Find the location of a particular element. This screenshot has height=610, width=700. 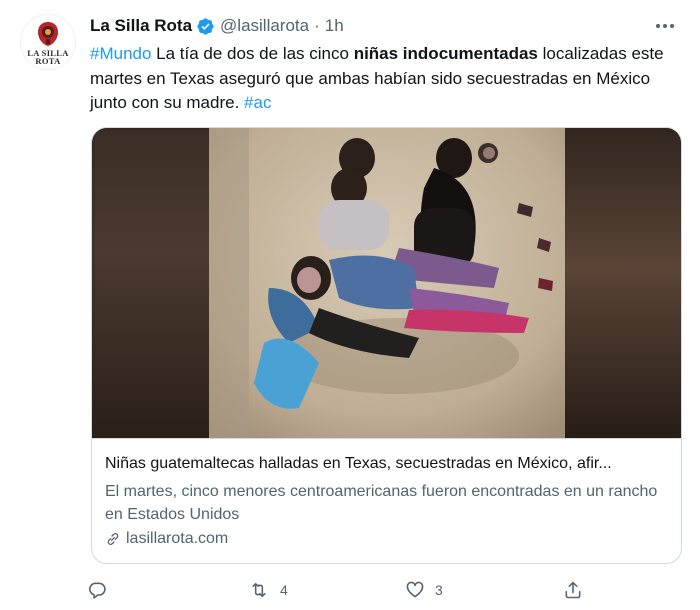

avatar: LA SILLA ROTA is located at coordinates (48, 42).